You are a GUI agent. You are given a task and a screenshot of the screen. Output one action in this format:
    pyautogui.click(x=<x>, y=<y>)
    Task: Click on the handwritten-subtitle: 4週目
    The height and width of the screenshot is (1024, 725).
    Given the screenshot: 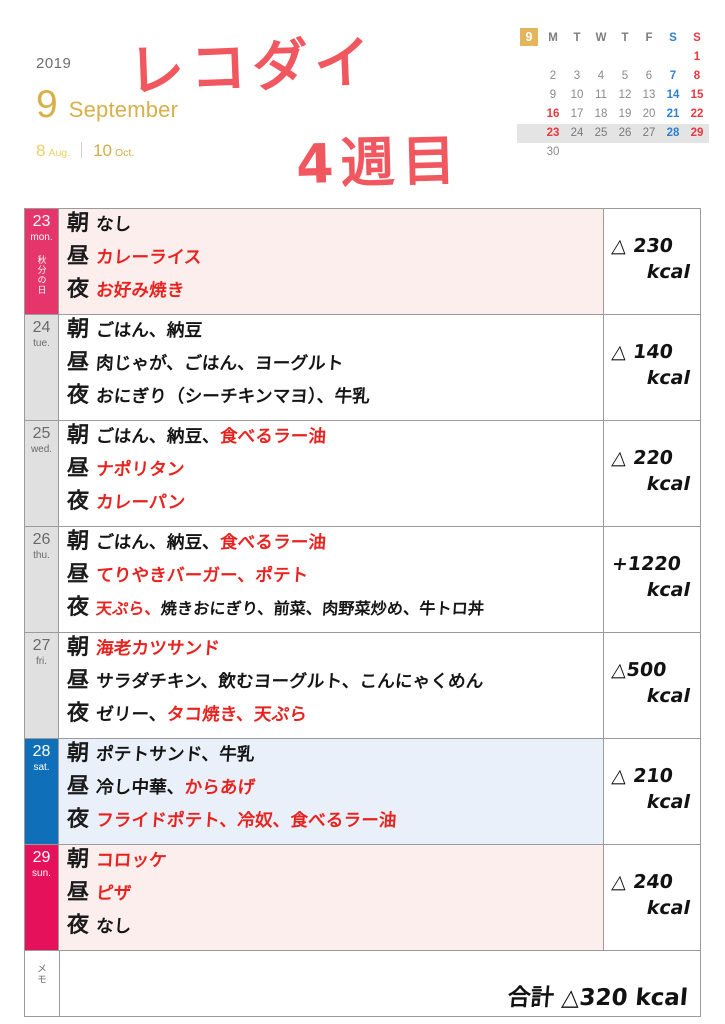 What is the action you would take?
    pyautogui.click(x=379, y=162)
    